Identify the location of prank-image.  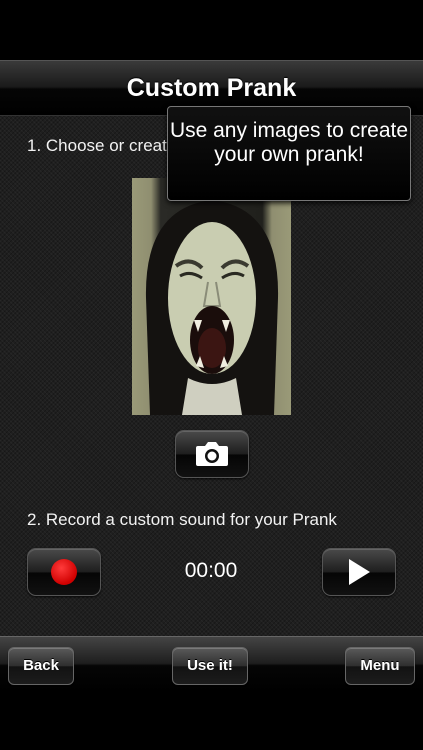
(211, 296).